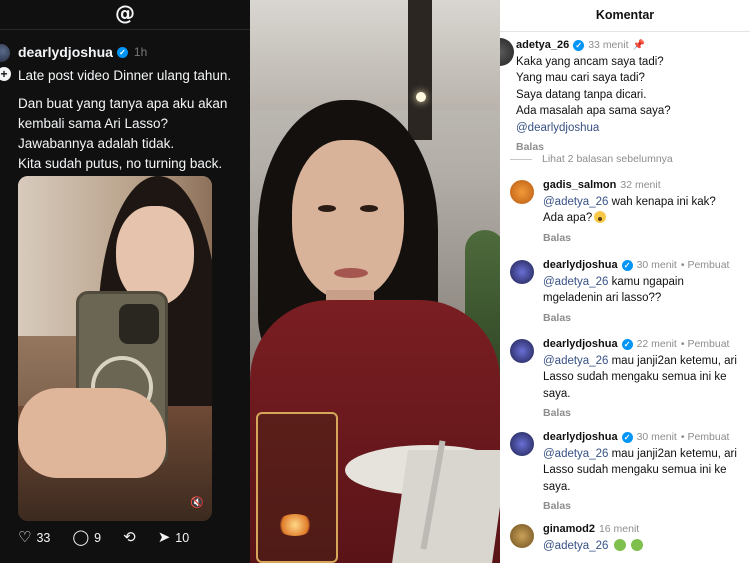 The width and height of the screenshot is (750, 563). I want to click on comment-line: Ada apa?, so click(568, 218).